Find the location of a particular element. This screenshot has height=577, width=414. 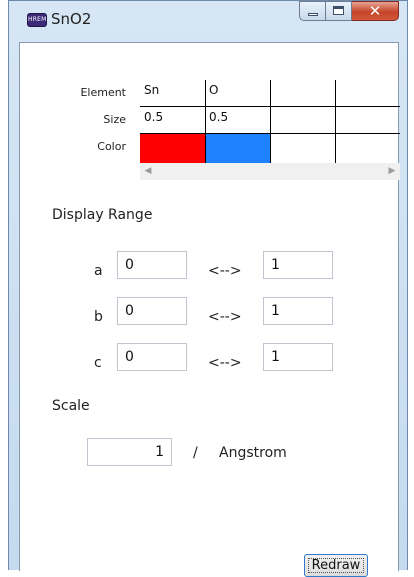

range-c-to-input is located at coordinates (298, 357).